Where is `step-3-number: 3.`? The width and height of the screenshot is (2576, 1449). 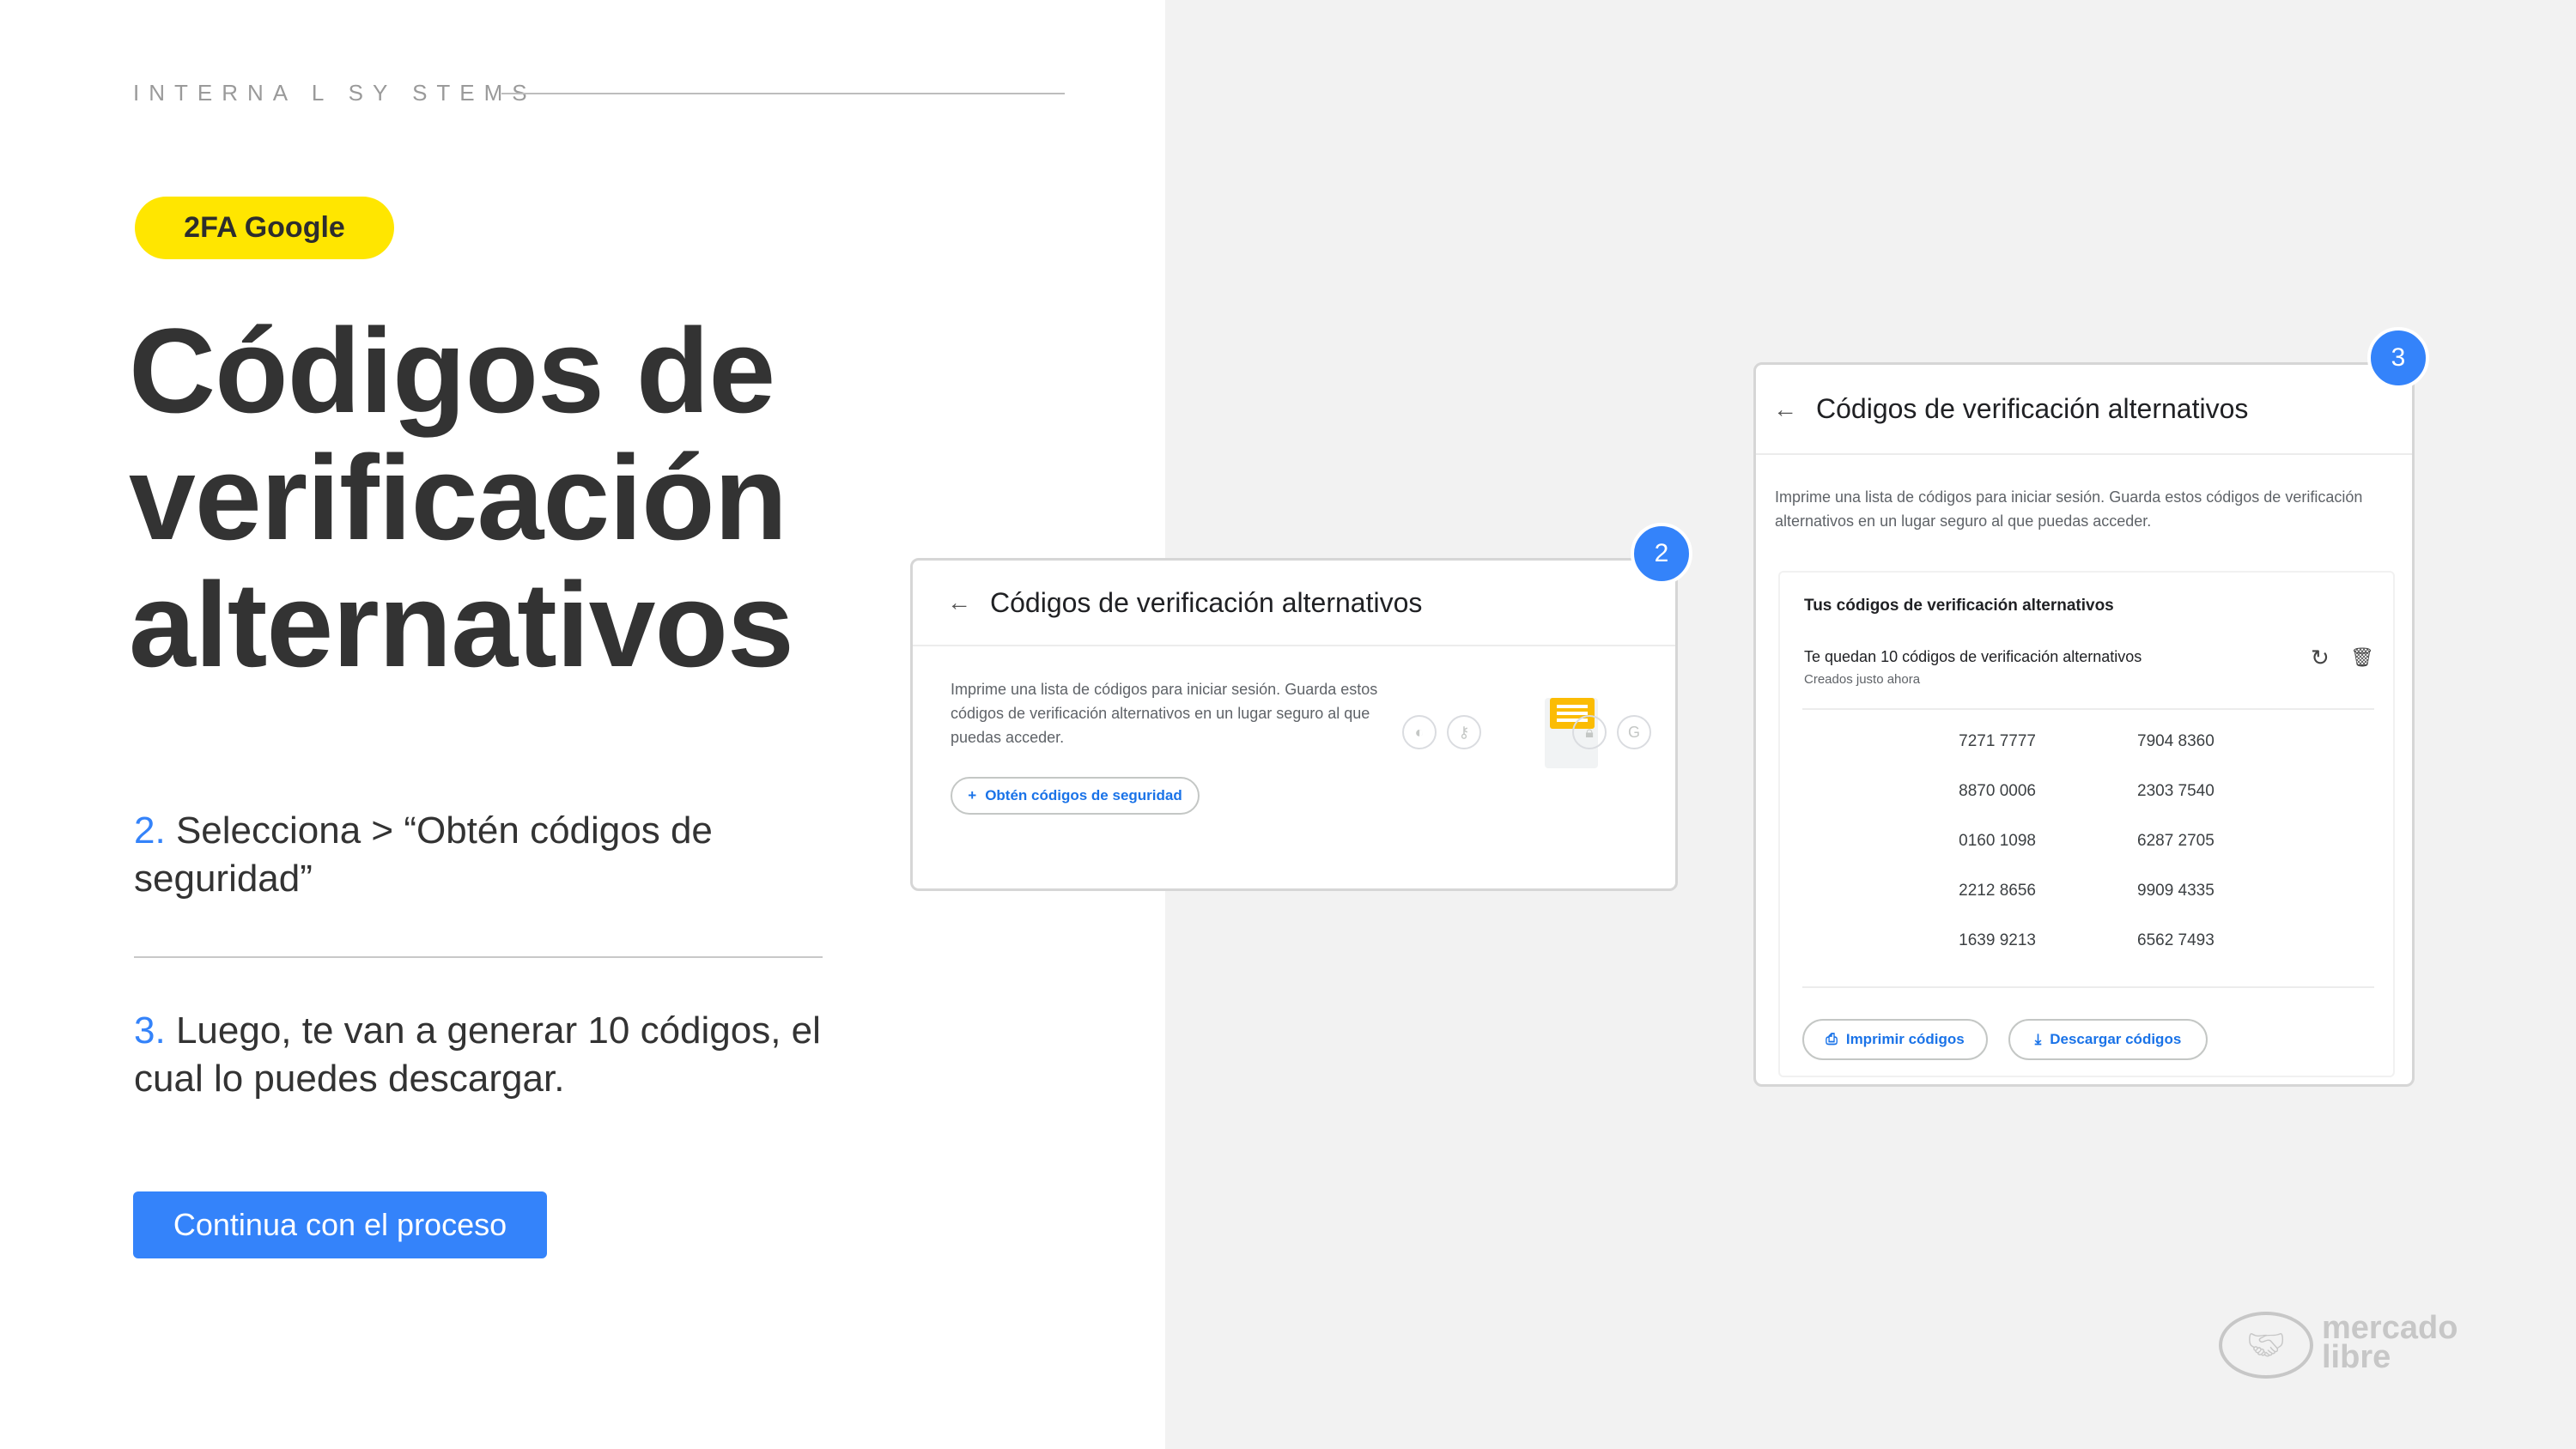 step-3-number: 3. is located at coordinates (150, 1030).